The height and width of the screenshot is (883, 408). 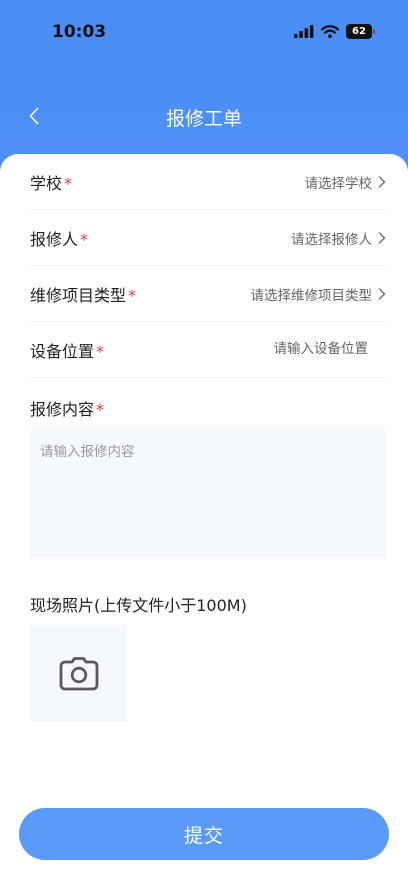 I want to click on status-icons: 62, so click(x=334, y=31).